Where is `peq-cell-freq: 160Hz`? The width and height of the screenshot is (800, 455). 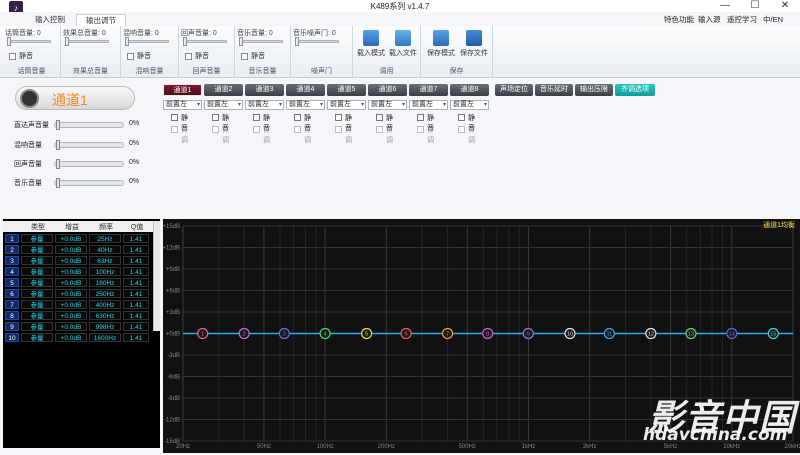
peq-cell-freq: 160Hz is located at coordinates (105, 282).